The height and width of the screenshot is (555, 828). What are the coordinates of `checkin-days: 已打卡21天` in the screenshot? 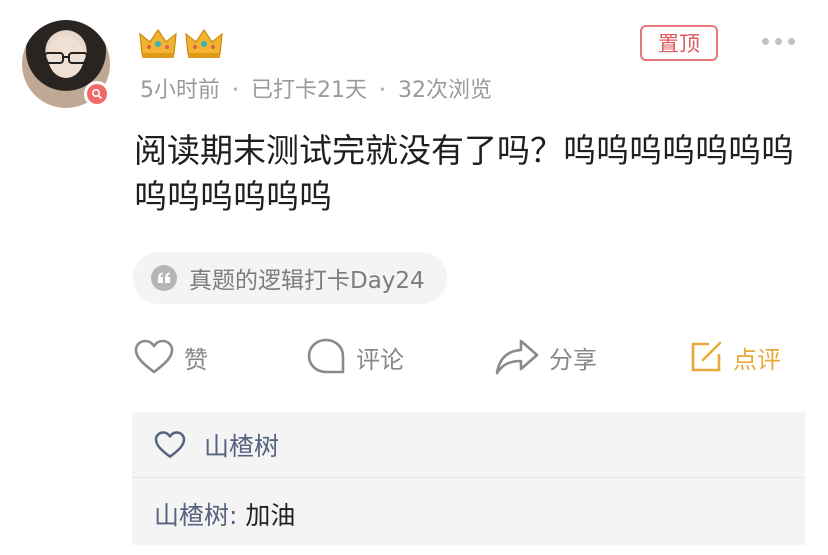 It's located at (309, 90).